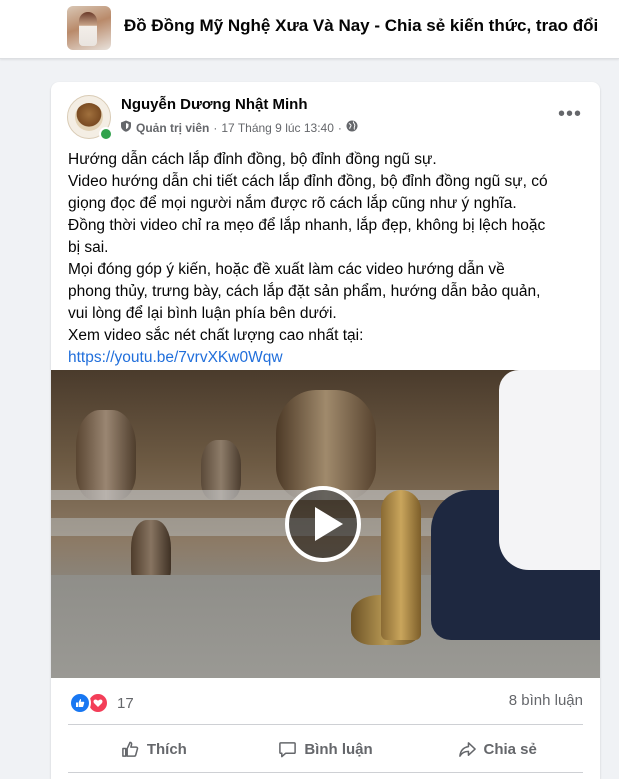  I want to click on play-icon, so click(329, 524).